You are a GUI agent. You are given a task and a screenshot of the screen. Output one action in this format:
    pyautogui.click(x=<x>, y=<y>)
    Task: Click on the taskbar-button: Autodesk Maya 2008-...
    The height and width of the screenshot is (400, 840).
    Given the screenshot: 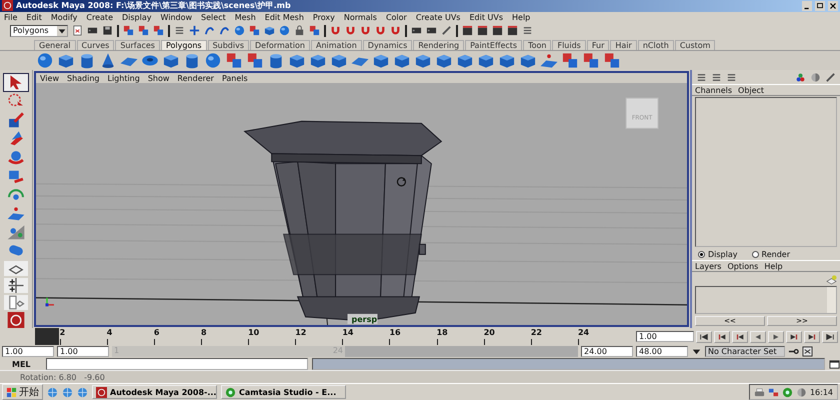 What is the action you would take?
    pyautogui.click(x=154, y=392)
    